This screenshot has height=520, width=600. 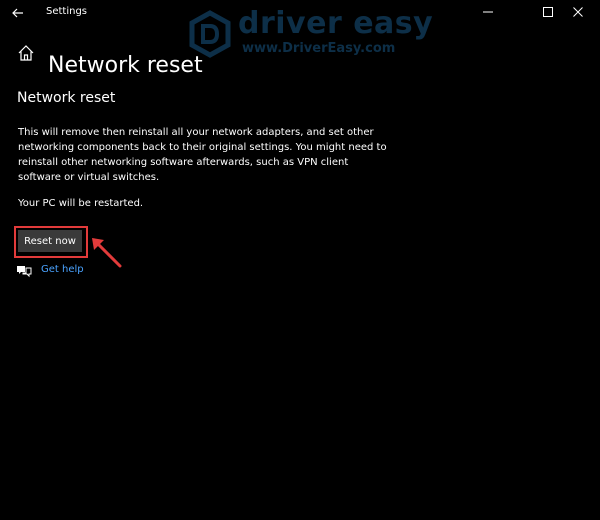 I want to click on page-title: Network reset, so click(x=125, y=65).